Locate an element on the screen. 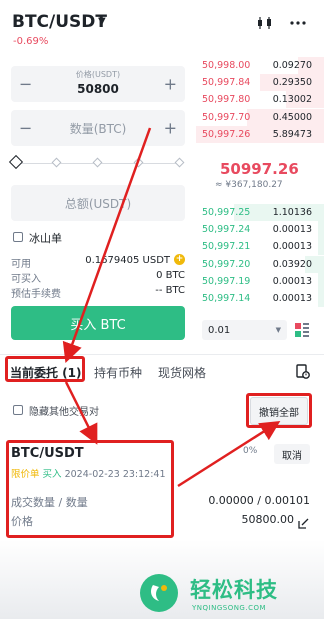 This screenshot has width=324, height=619. bid-qty: 0.03920 is located at coordinates (292, 264).